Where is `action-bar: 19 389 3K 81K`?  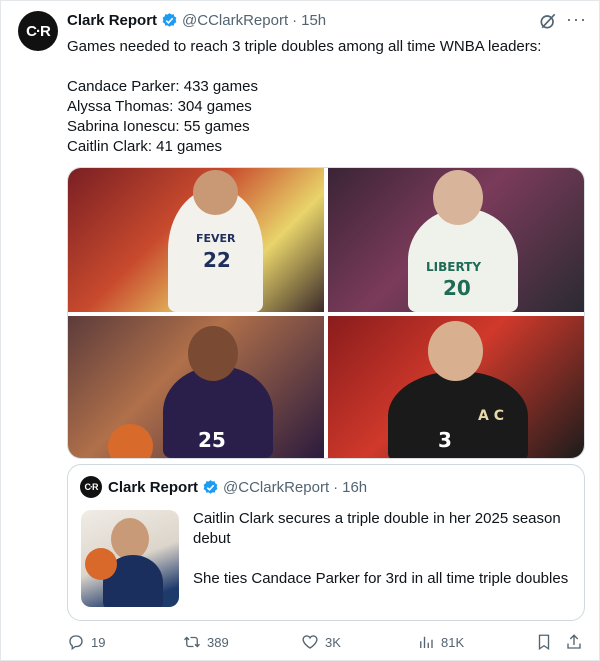 action-bar: 19 389 3K 81K is located at coordinates (327, 642).